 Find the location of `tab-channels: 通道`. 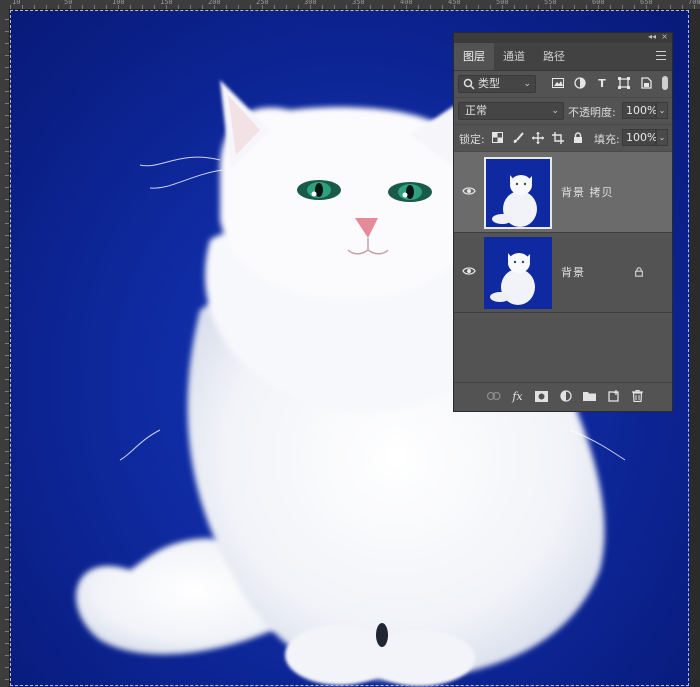

tab-channels: 通道 is located at coordinates (514, 56).